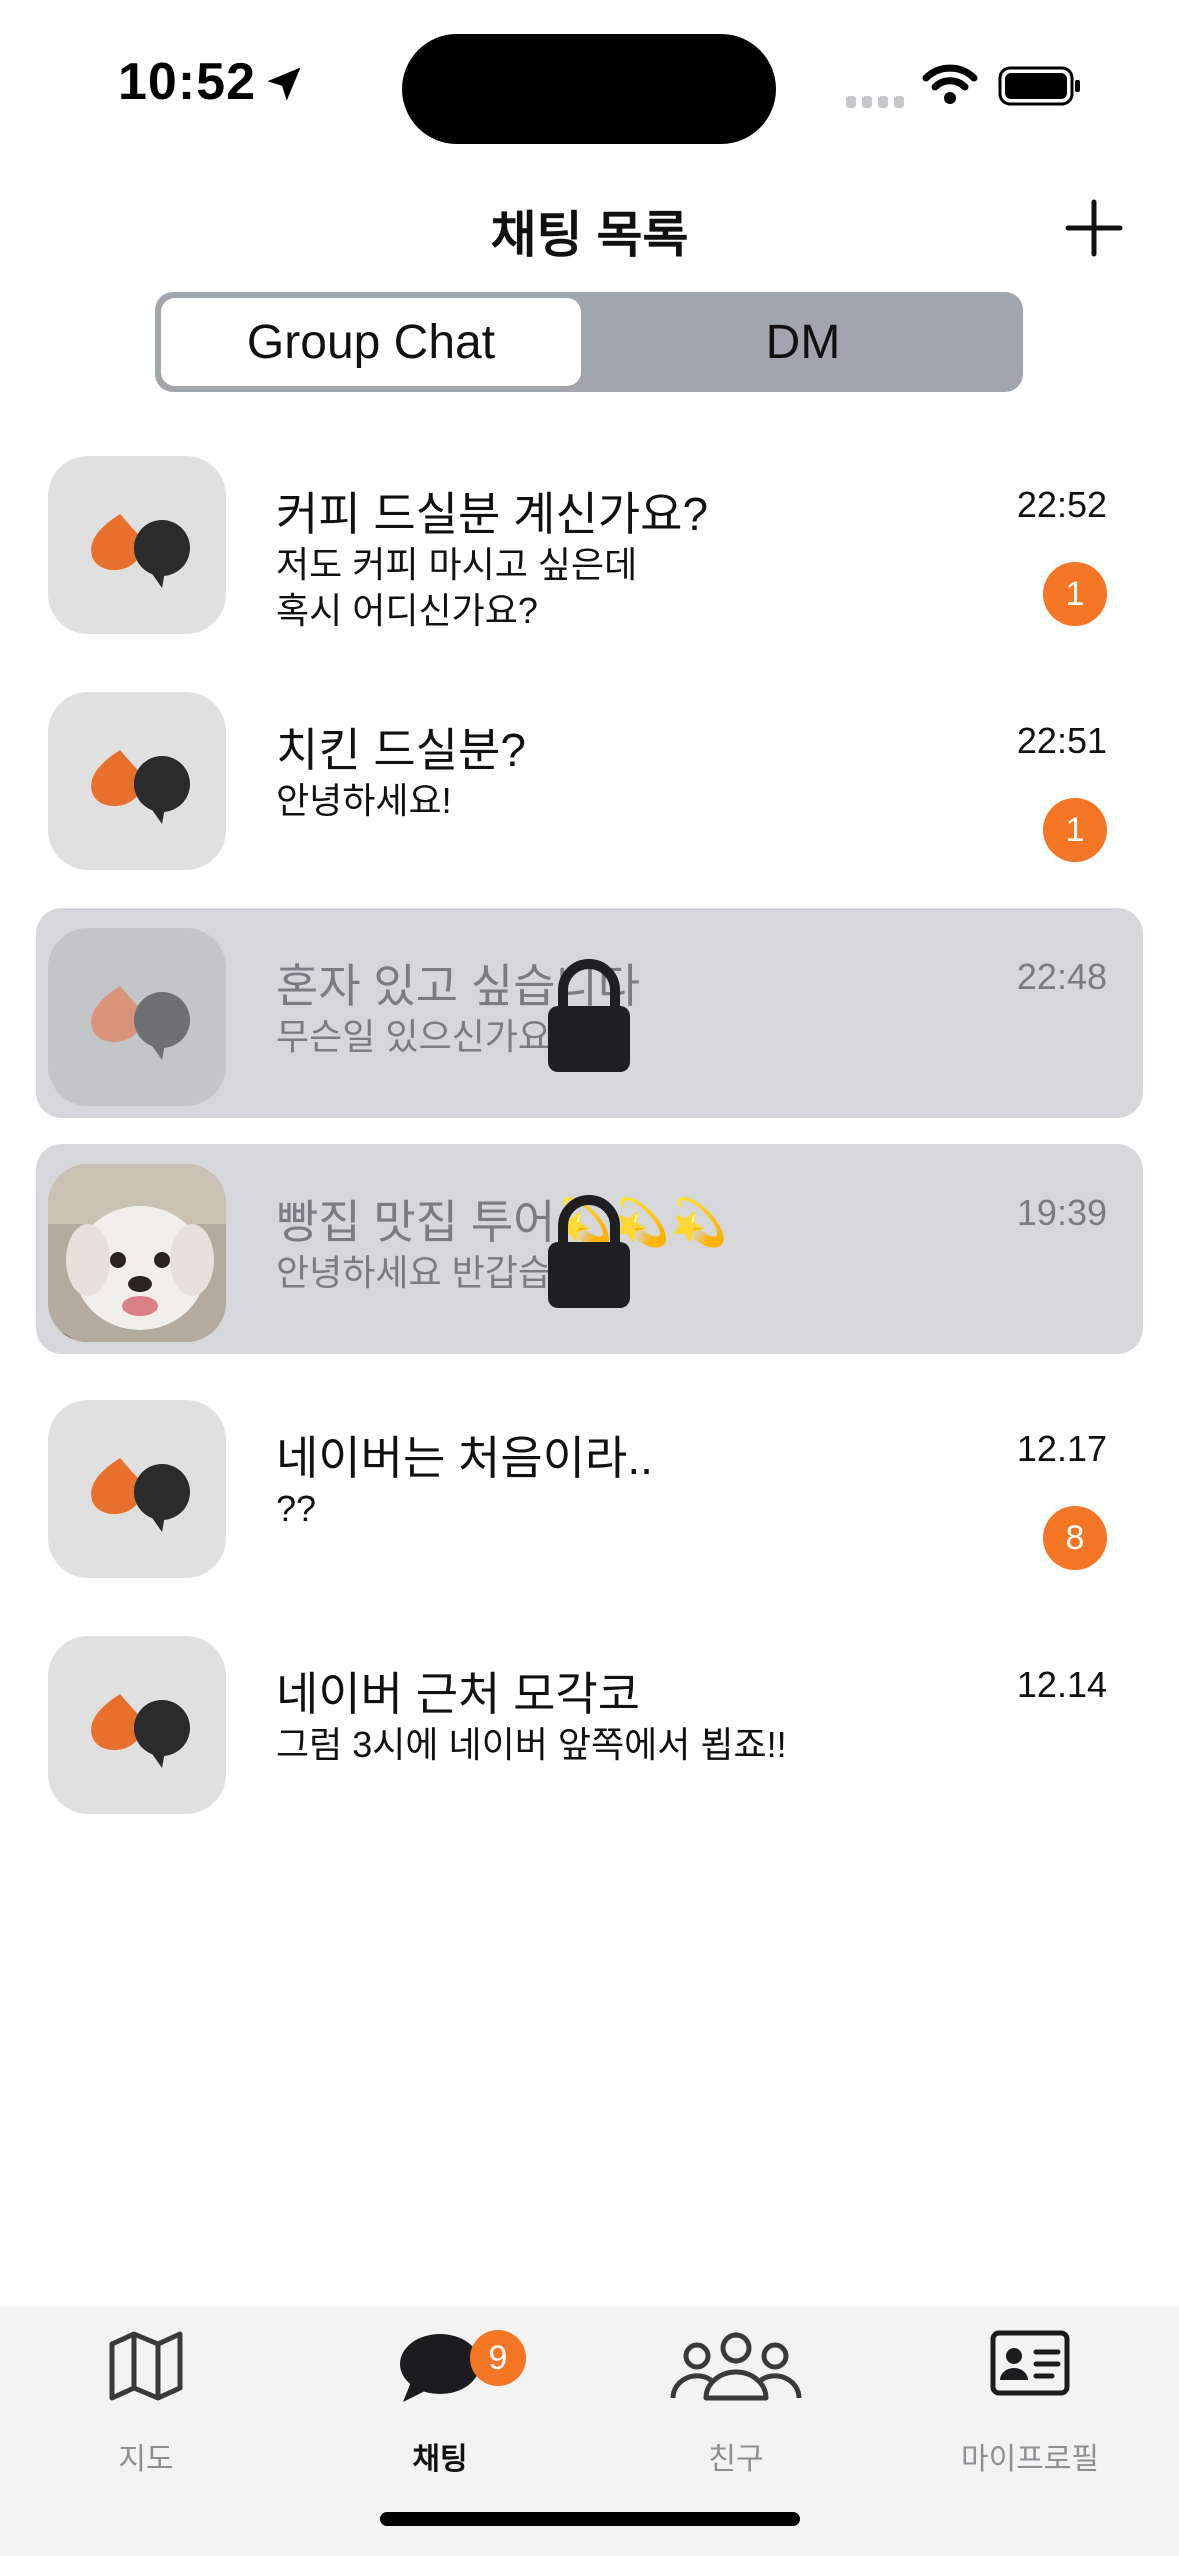 This screenshot has height=2556, width=1179. What do you see at coordinates (146, 2459) in the screenshot?
I see `tab-label: 지도` at bounding box center [146, 2459].